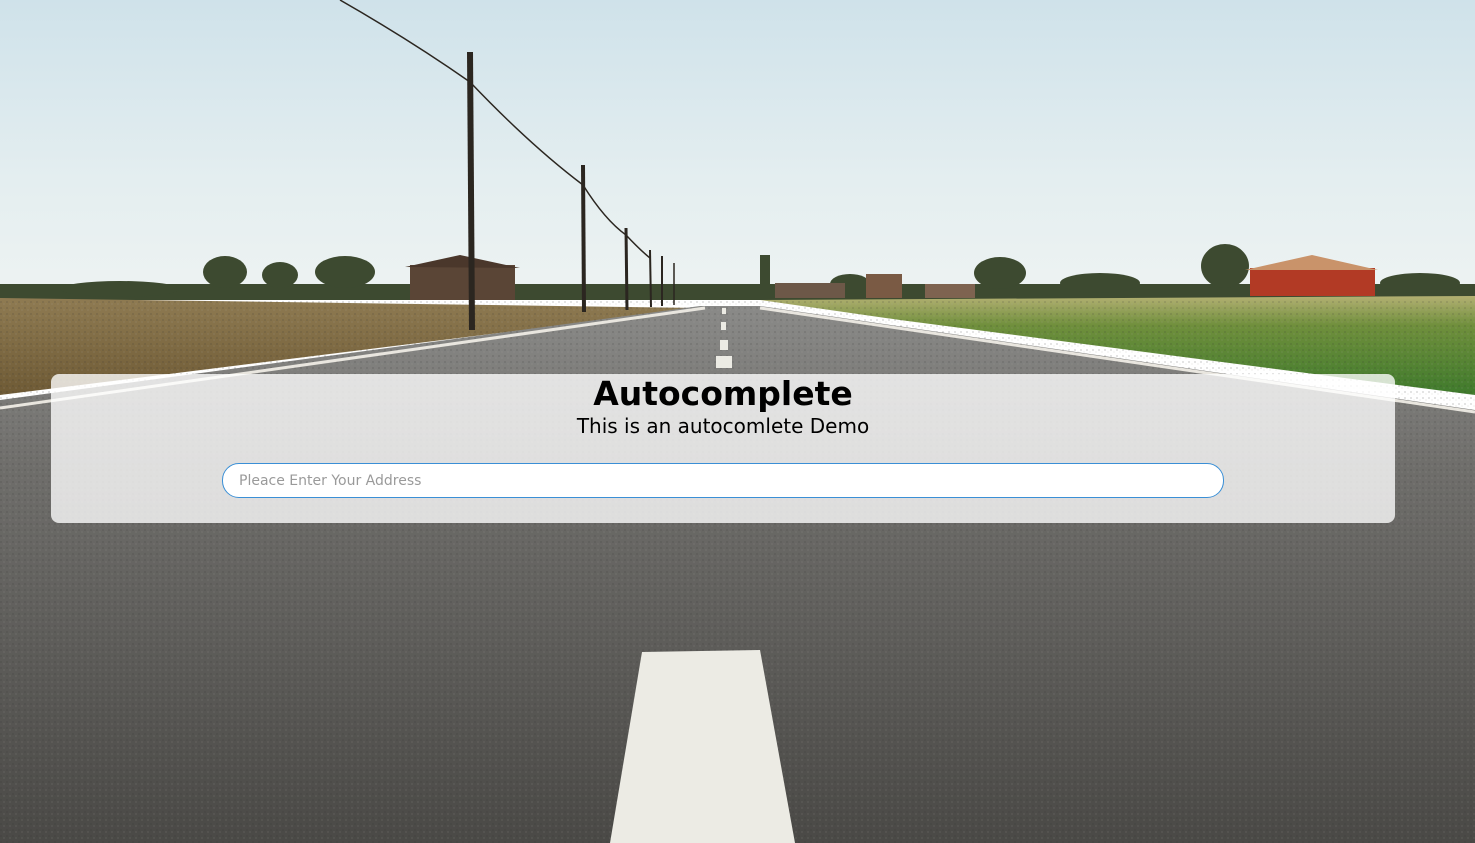 Image resolution: width=1475 pixels, height=843 pixels. What do you see at coordinates (723, 426) in the screenshot?
I see `page-subtitle: This is an autocomlete Demo` at bounding box center [723, 426].